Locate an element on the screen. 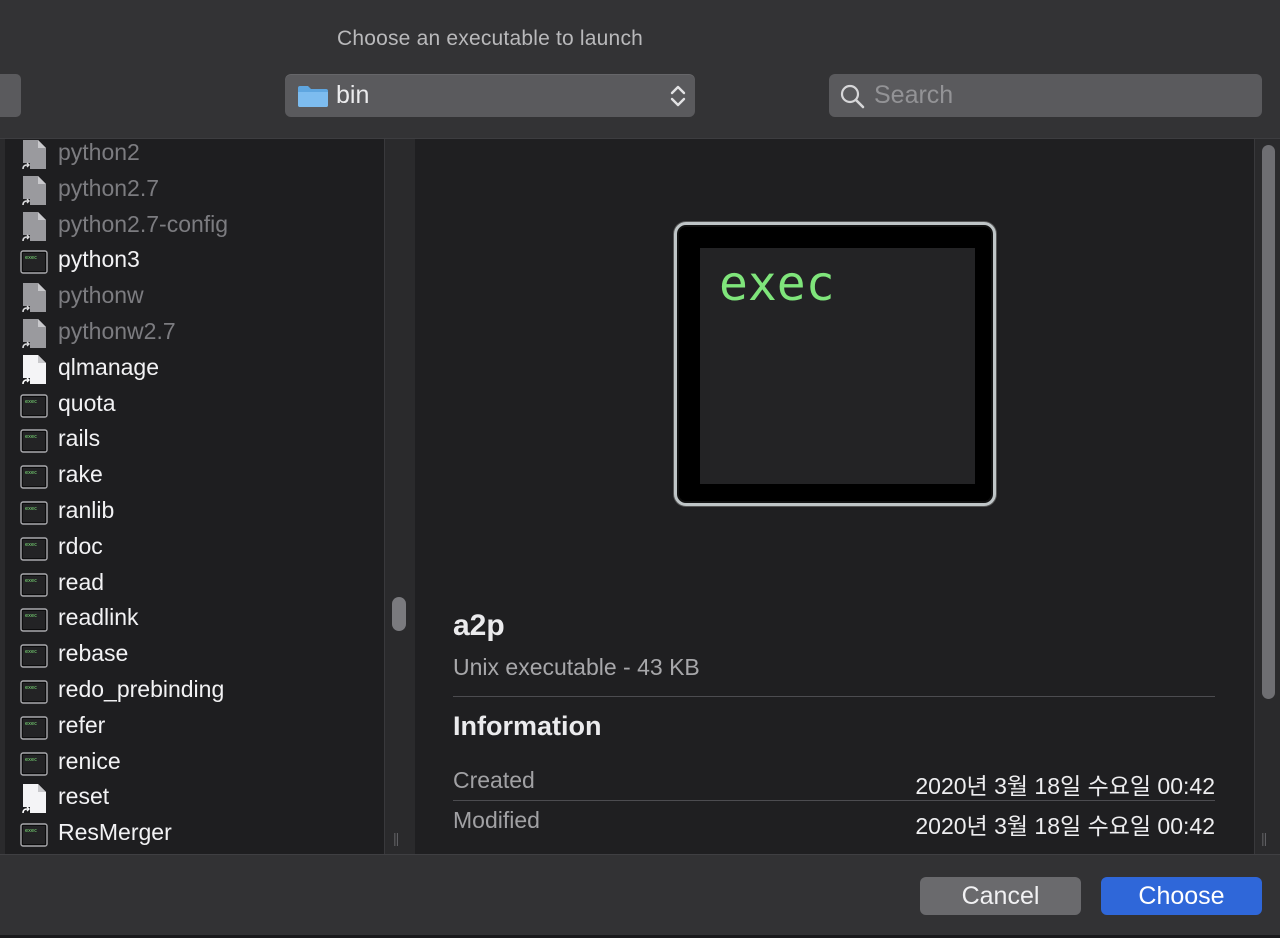 The height and width of the screenshot is (938, 1280). file-list-item: pythonw2.7 is located at coordinates (195, 333).